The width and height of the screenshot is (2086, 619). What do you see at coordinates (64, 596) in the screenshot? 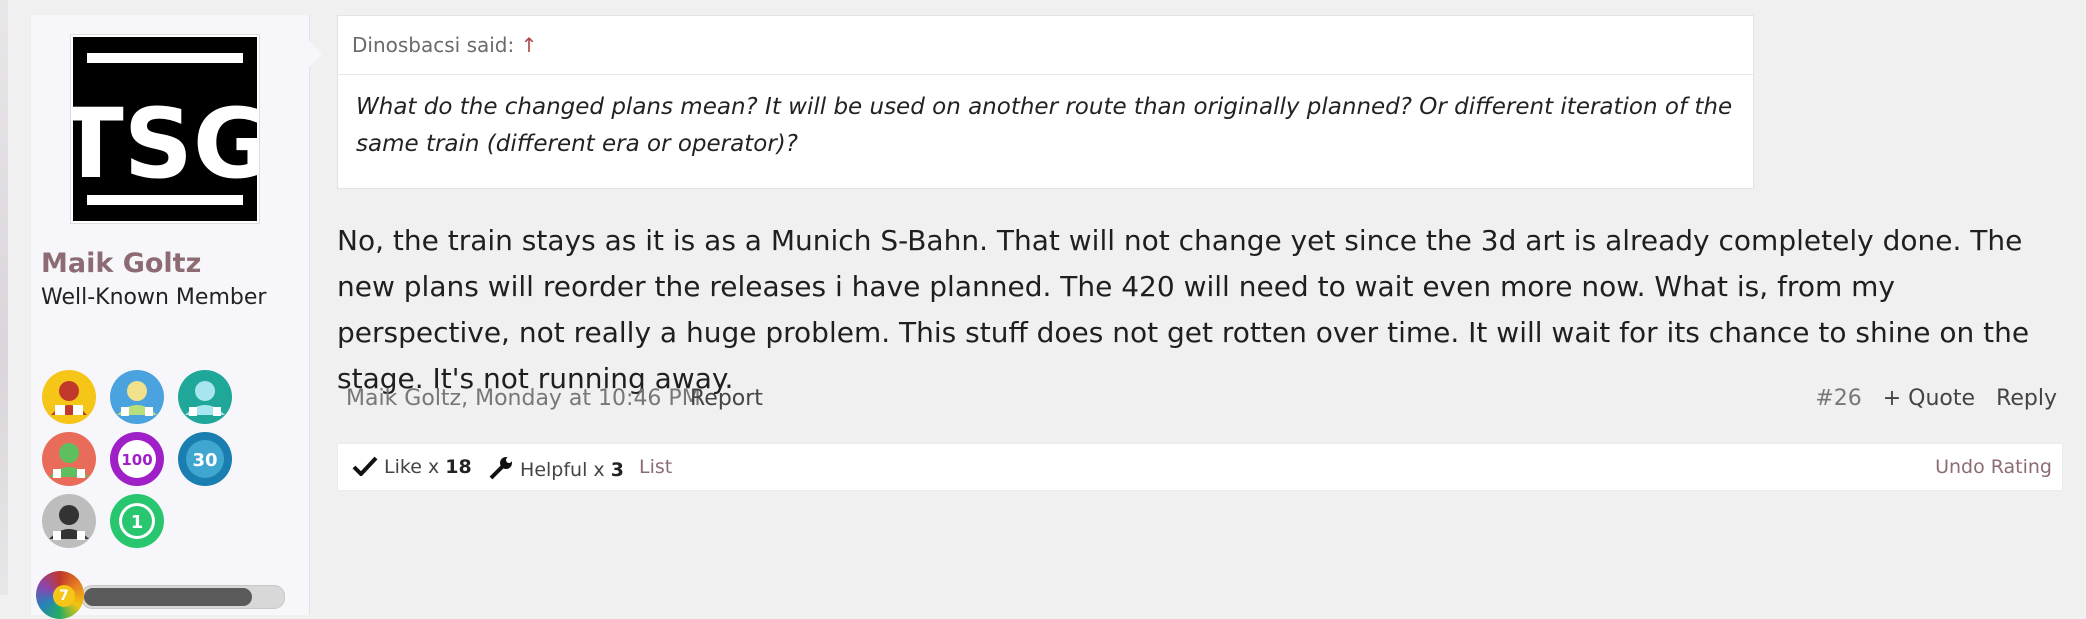
I see `level-number: 7` at bounding box center [64, 596].